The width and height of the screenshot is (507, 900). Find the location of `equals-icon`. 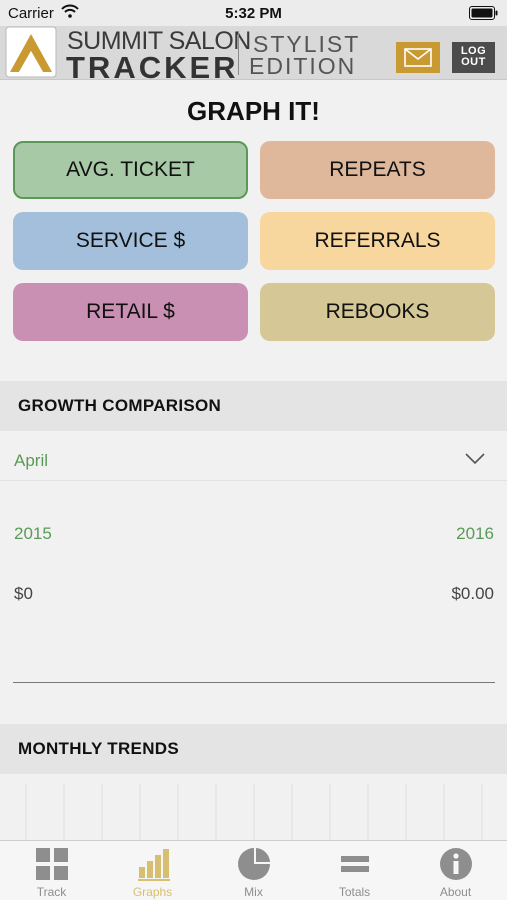

equals-icon is located at coordinates (355, 864).